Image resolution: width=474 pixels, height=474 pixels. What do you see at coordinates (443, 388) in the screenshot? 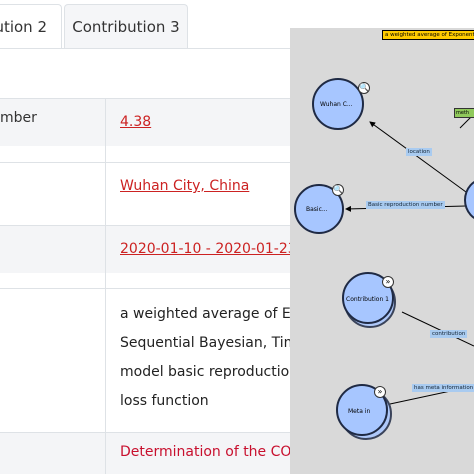
I see `edge-label: has meta information` at bounding box center [443, 388].